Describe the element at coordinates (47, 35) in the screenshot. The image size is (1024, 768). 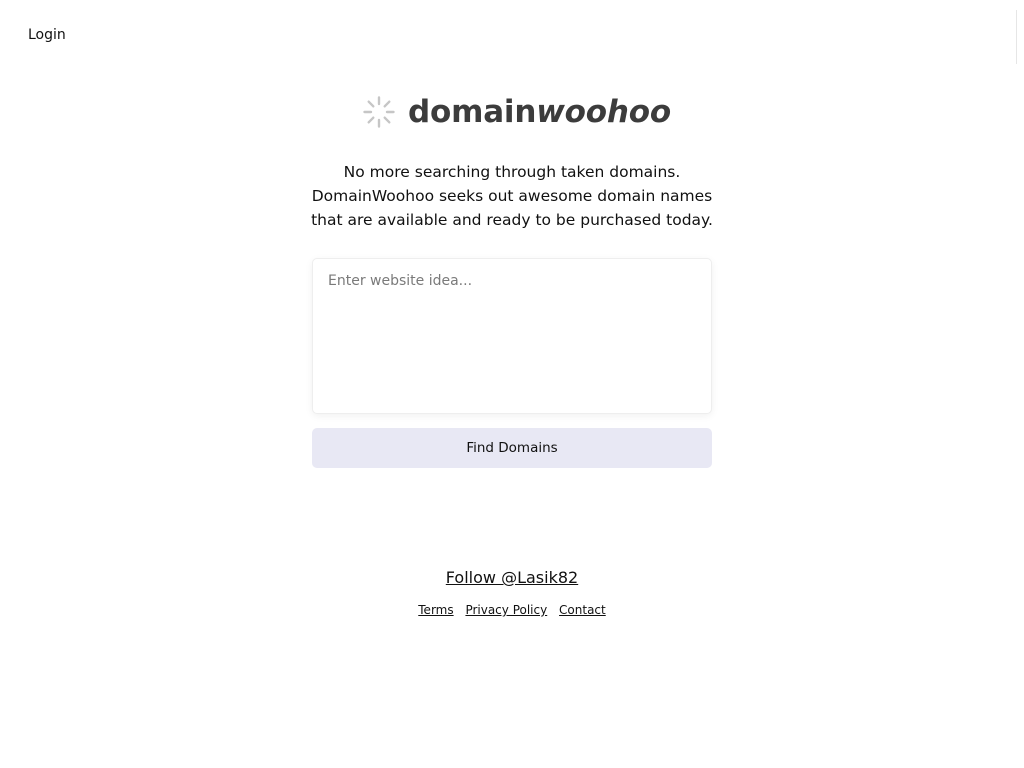
I see `login-link: Login` at that location.